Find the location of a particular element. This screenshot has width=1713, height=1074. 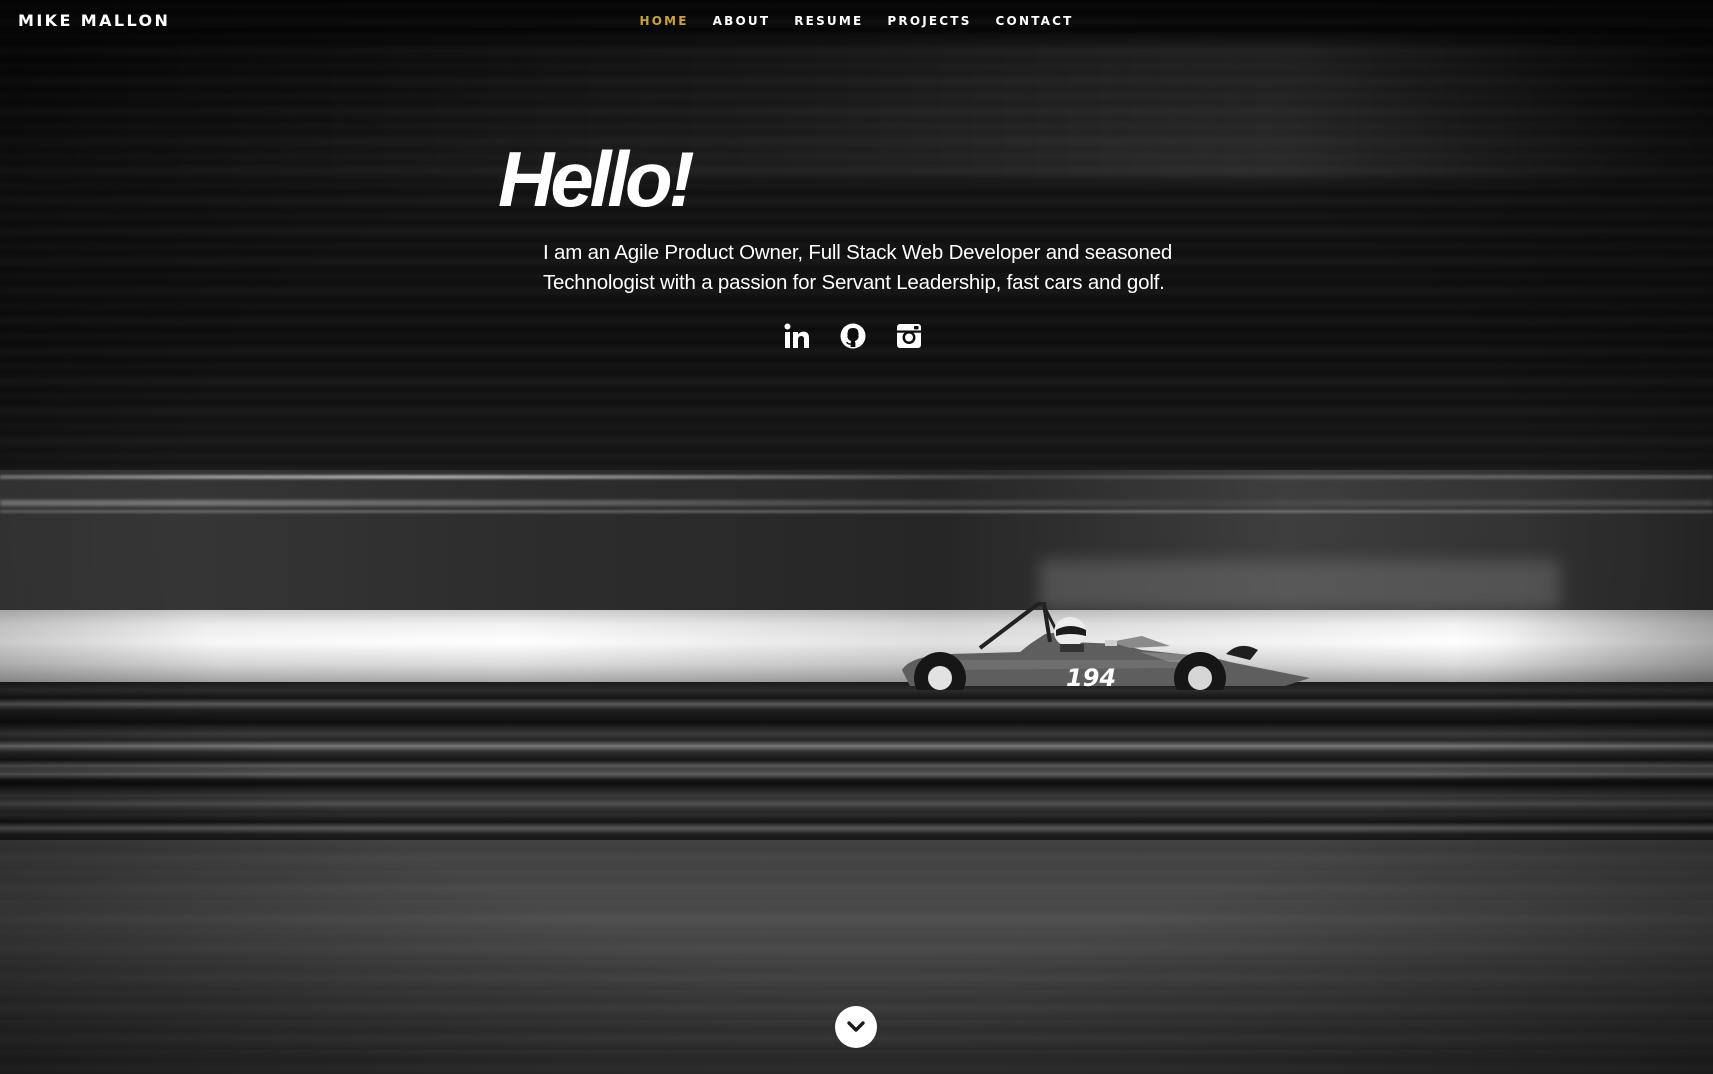

instagram-icon is located at coordinates (909, 336).